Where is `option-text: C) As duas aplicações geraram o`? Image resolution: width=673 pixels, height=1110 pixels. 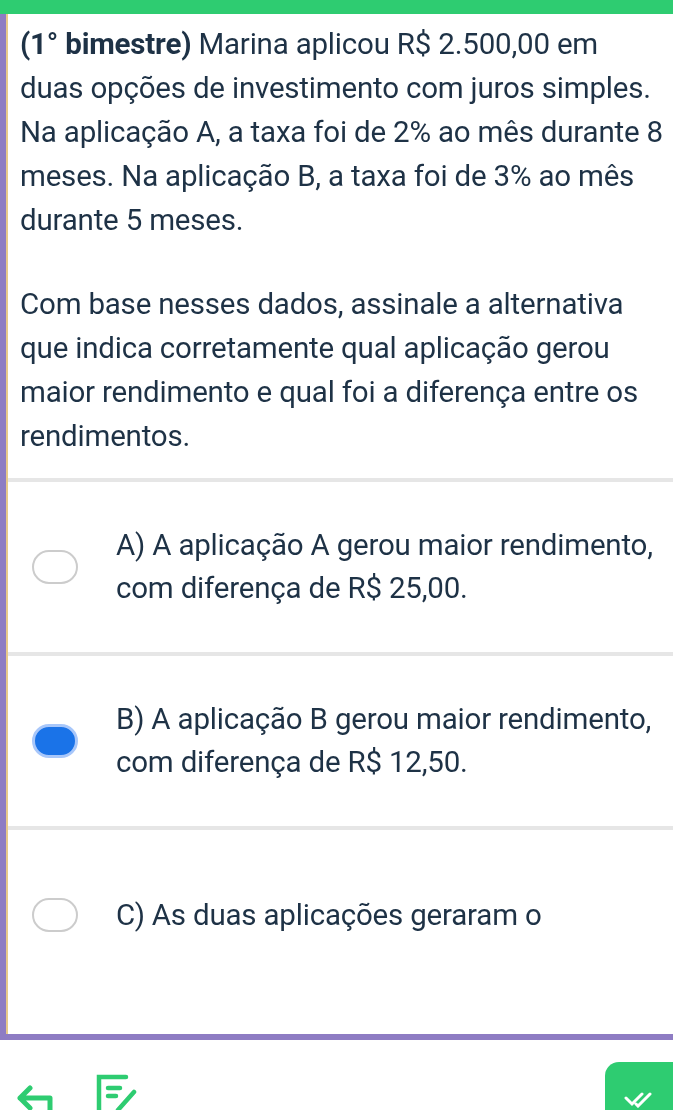
option-text: C) As duas aplicações geraram o is located at coordinates (329, 915).